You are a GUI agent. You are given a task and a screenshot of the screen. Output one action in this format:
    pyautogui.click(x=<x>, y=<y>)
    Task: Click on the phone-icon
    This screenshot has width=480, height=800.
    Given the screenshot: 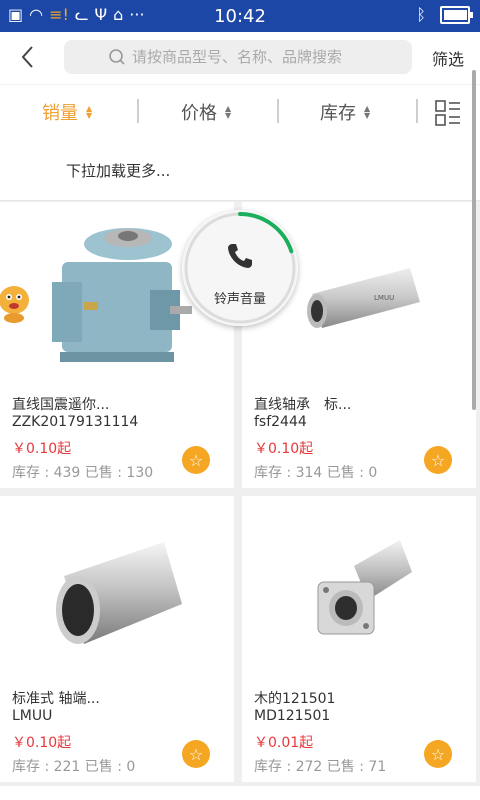 What is the action you would take?
    pyautogui.click(x=240, y=256)
    